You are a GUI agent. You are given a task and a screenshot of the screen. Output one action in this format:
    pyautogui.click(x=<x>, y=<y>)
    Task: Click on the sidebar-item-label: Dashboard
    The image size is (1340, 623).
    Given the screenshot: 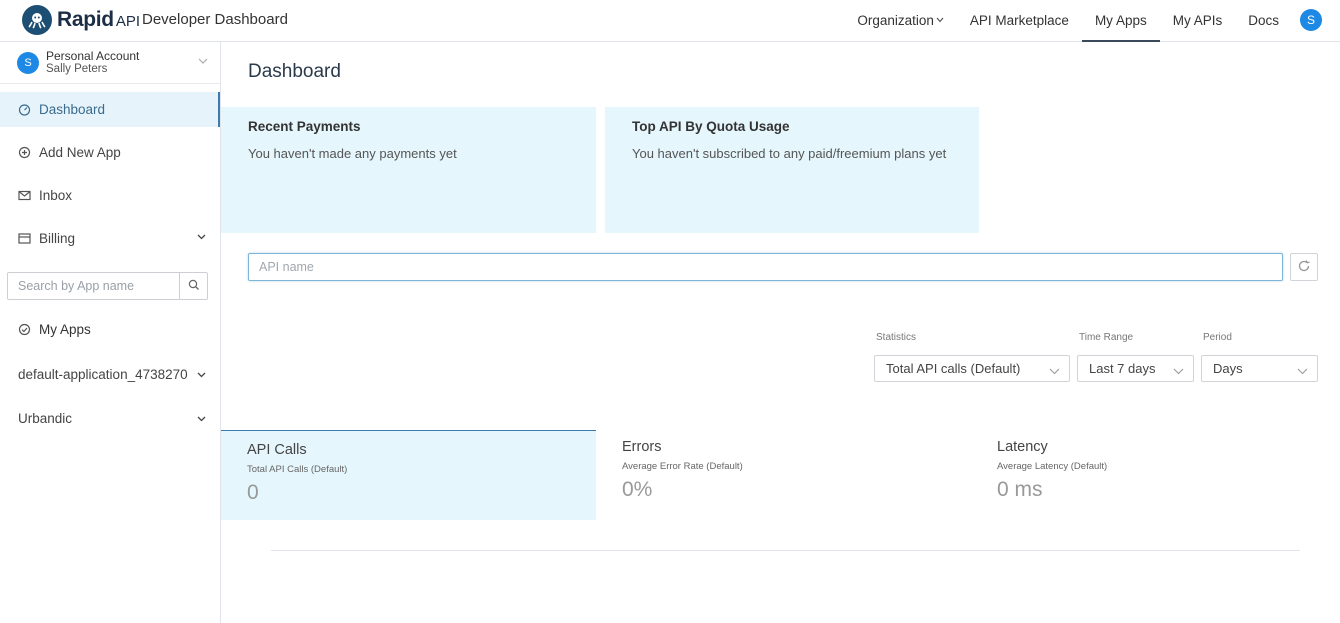 What is the action you would take?
    pyautogui.click(x=72, y=109)
    